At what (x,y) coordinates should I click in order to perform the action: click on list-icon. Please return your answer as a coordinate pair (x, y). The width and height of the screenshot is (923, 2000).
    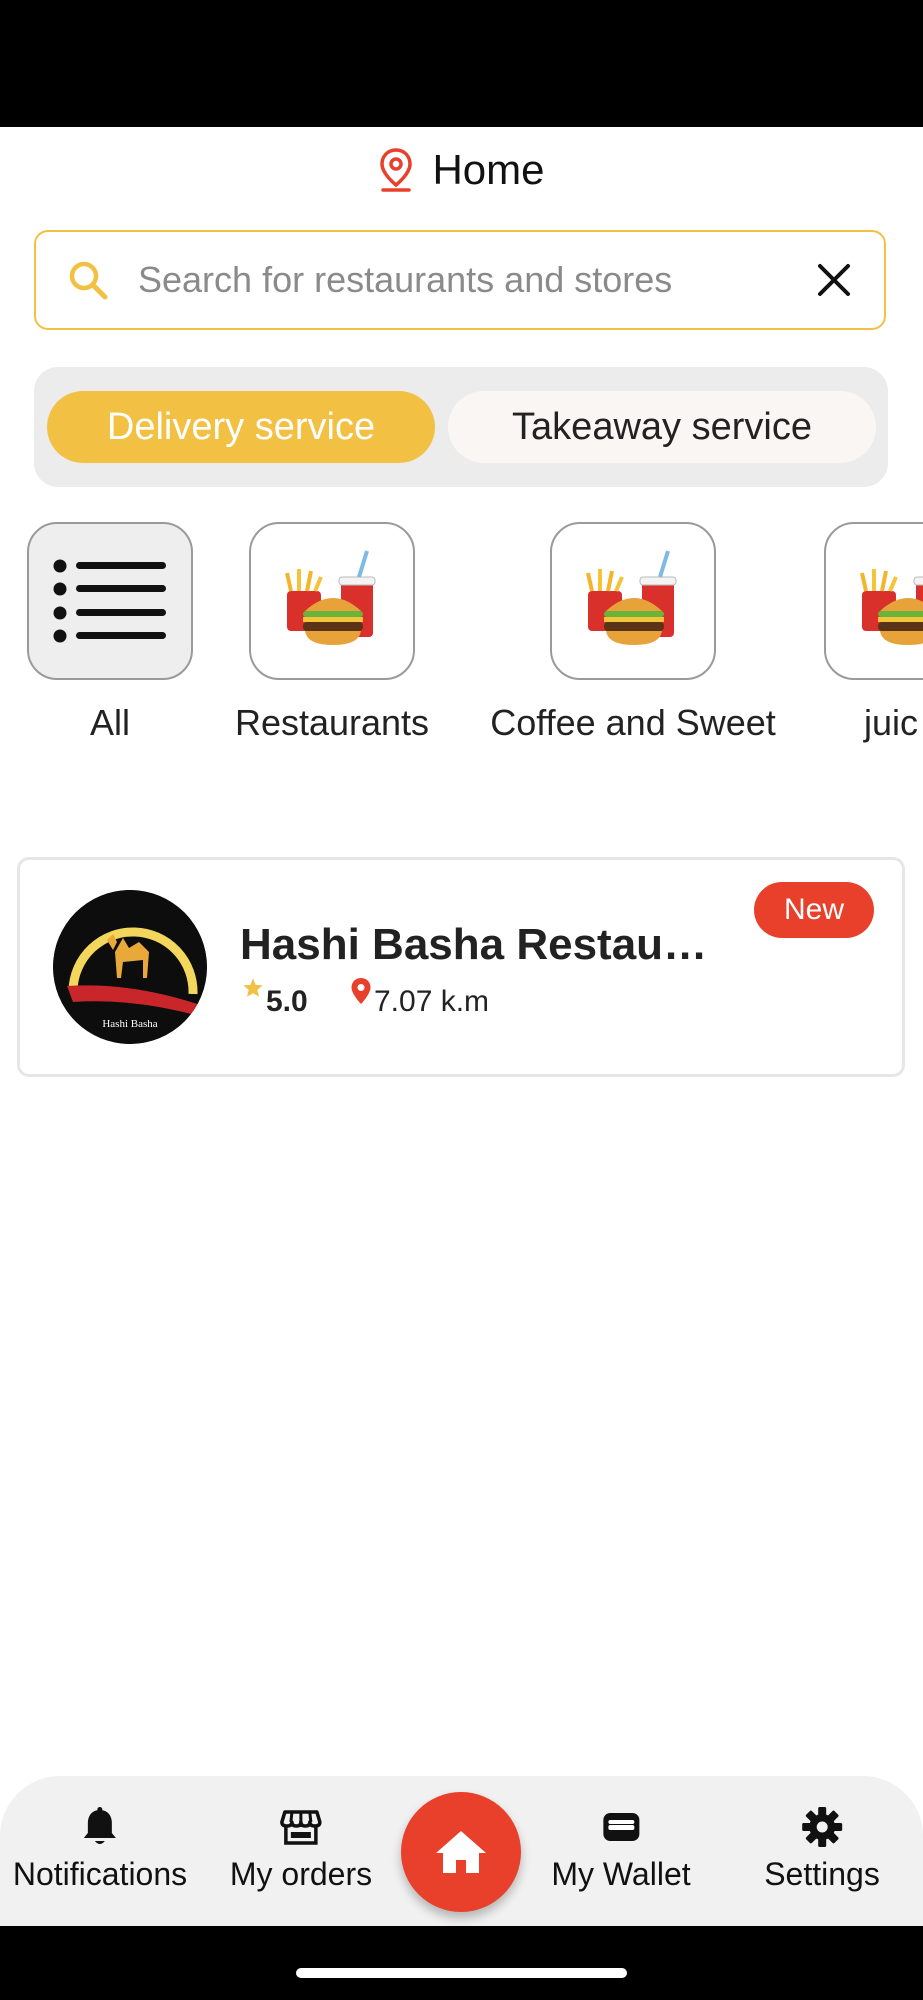
    Looking at the image, I should click on (109, 601).